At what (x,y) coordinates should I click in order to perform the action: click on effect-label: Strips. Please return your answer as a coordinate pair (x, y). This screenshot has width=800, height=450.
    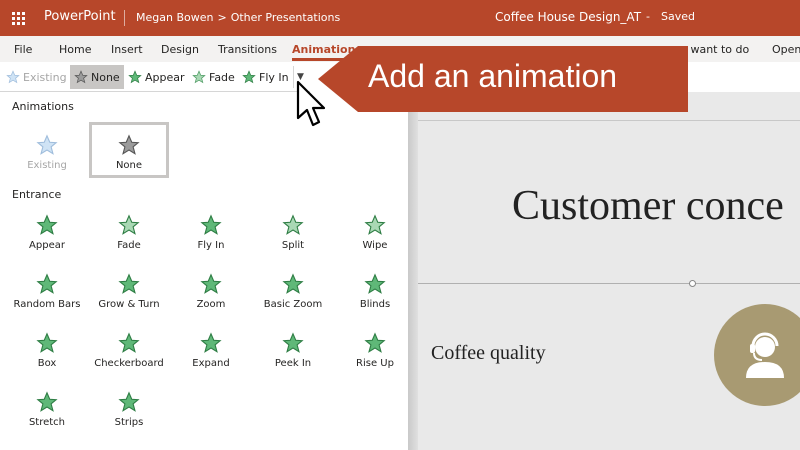
    Looking at the image, I should click on (129, 422).